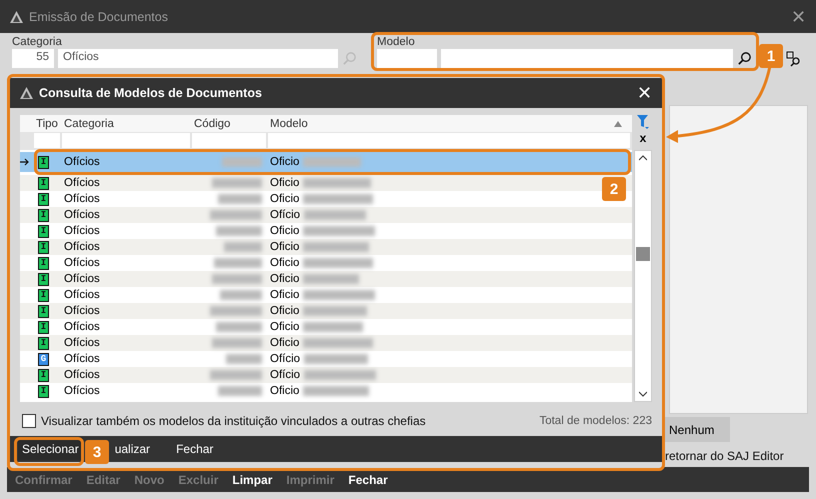 The image size is (816, 499). I want to click on category-field: Ofícios, so click(198, 58).